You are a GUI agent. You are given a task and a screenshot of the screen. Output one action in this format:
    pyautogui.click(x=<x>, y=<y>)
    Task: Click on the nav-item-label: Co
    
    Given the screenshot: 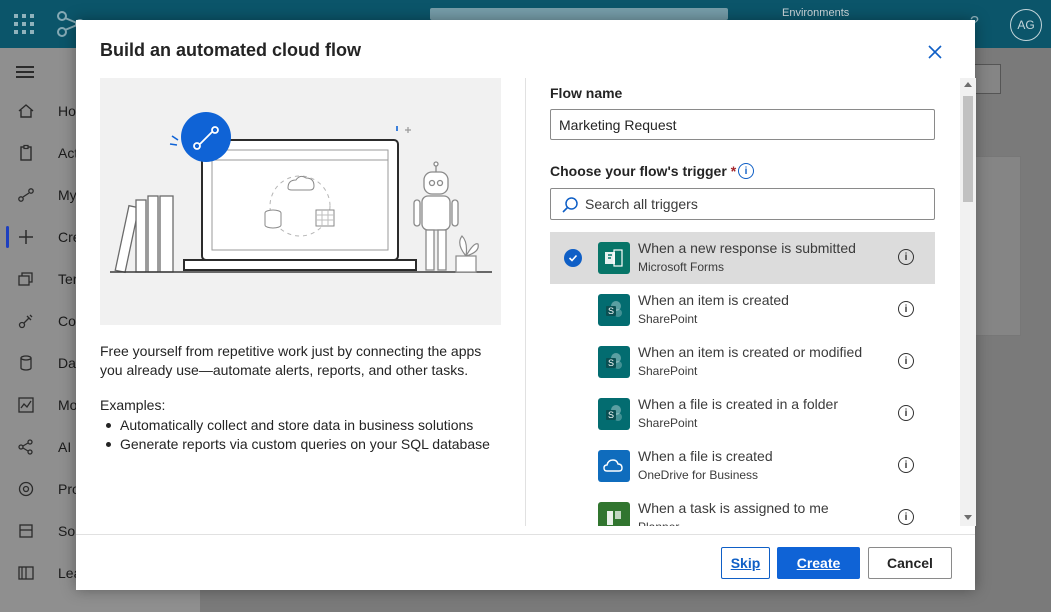 What is the action you would take?
    pyautogui.click(x=67, y=321)
    